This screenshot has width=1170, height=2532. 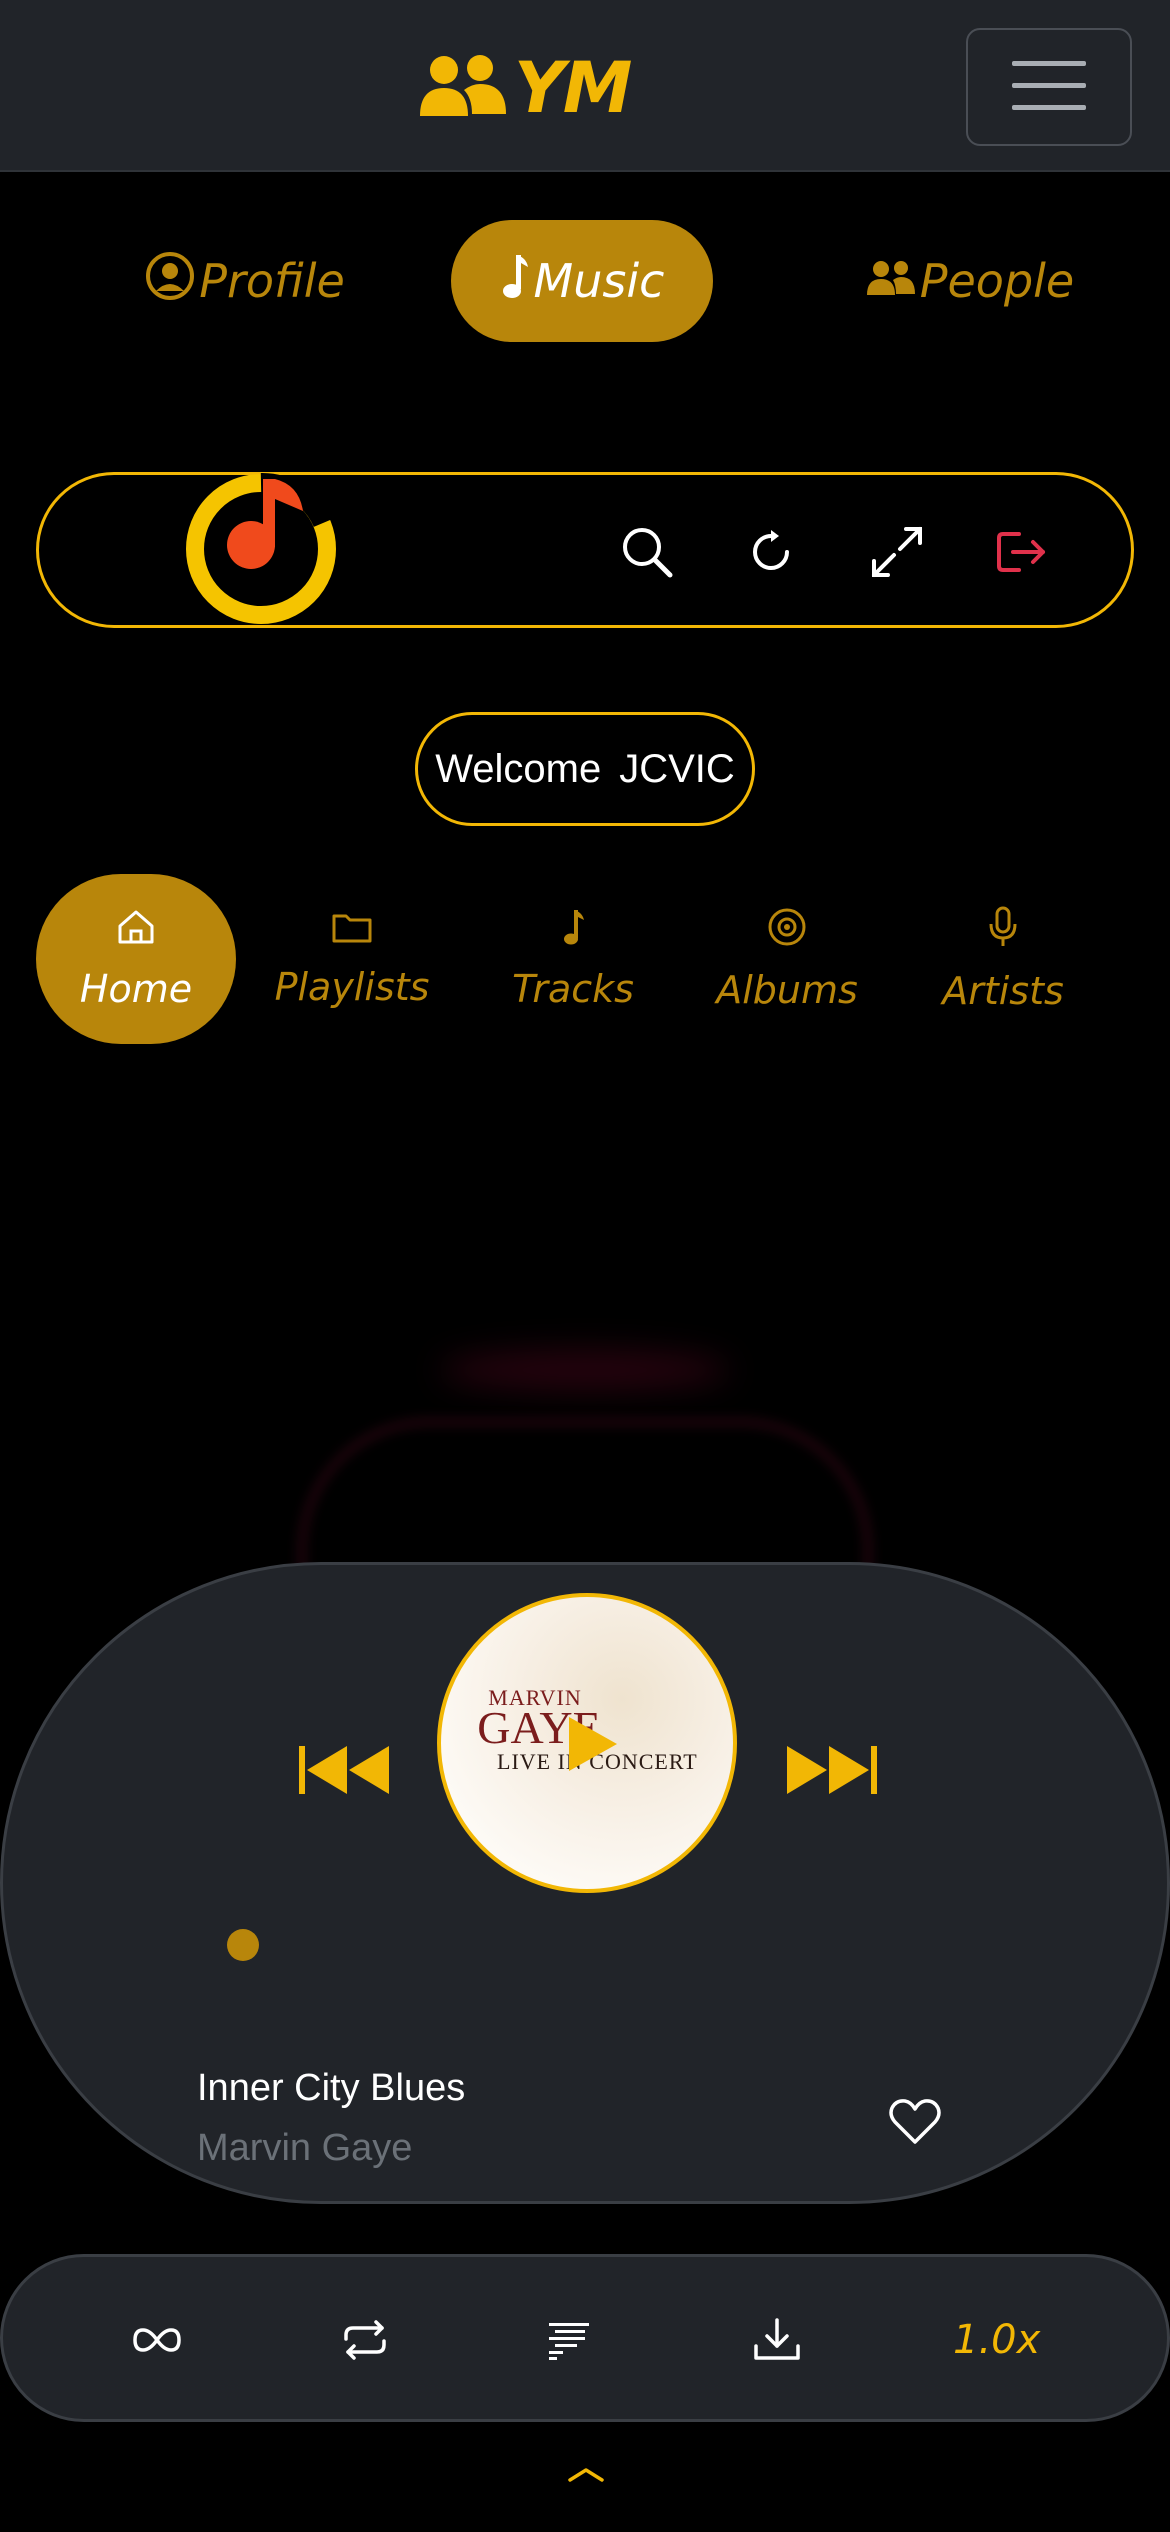 What do you see at coordinates (352, 931) in the screenshot?
I see `folder-icon` at bounding box center [352, 931].